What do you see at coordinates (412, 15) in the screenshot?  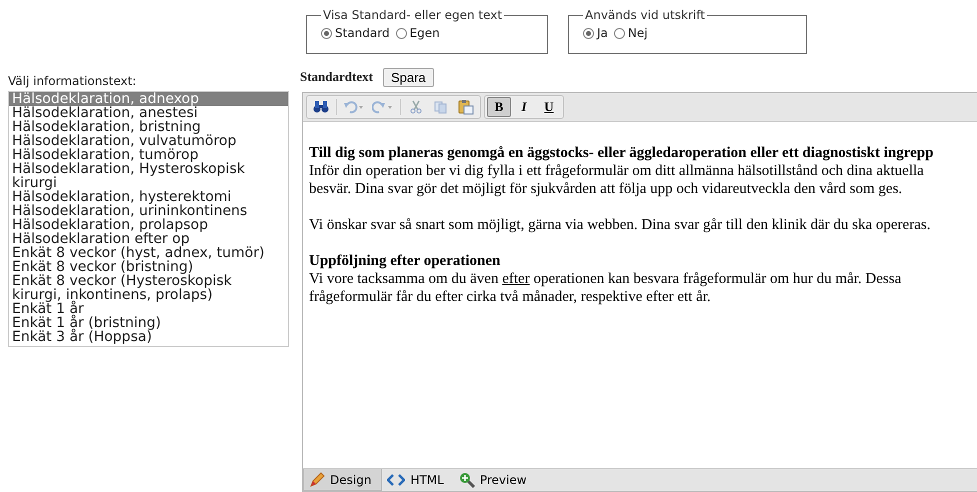 I see `group-legend: Visa Standard- eller egen text` at bounding box center [412, 15].